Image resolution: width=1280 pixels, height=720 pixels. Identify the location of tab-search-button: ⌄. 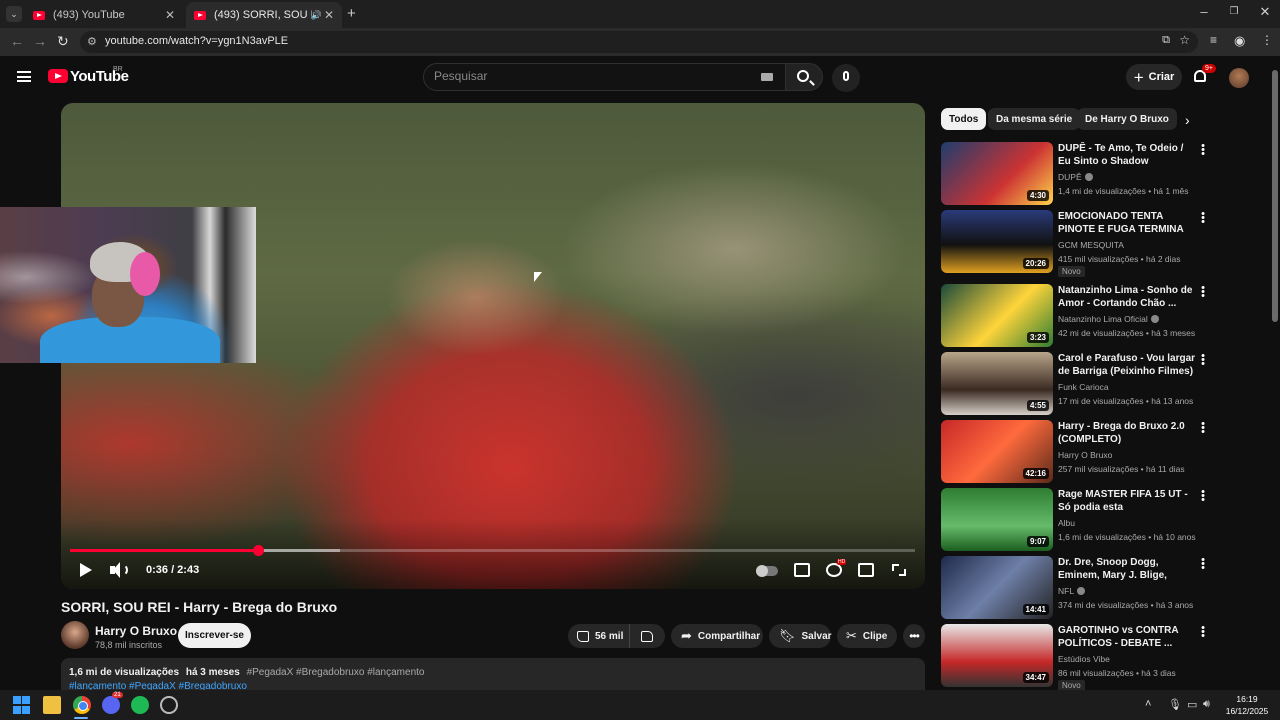
(14, 14).